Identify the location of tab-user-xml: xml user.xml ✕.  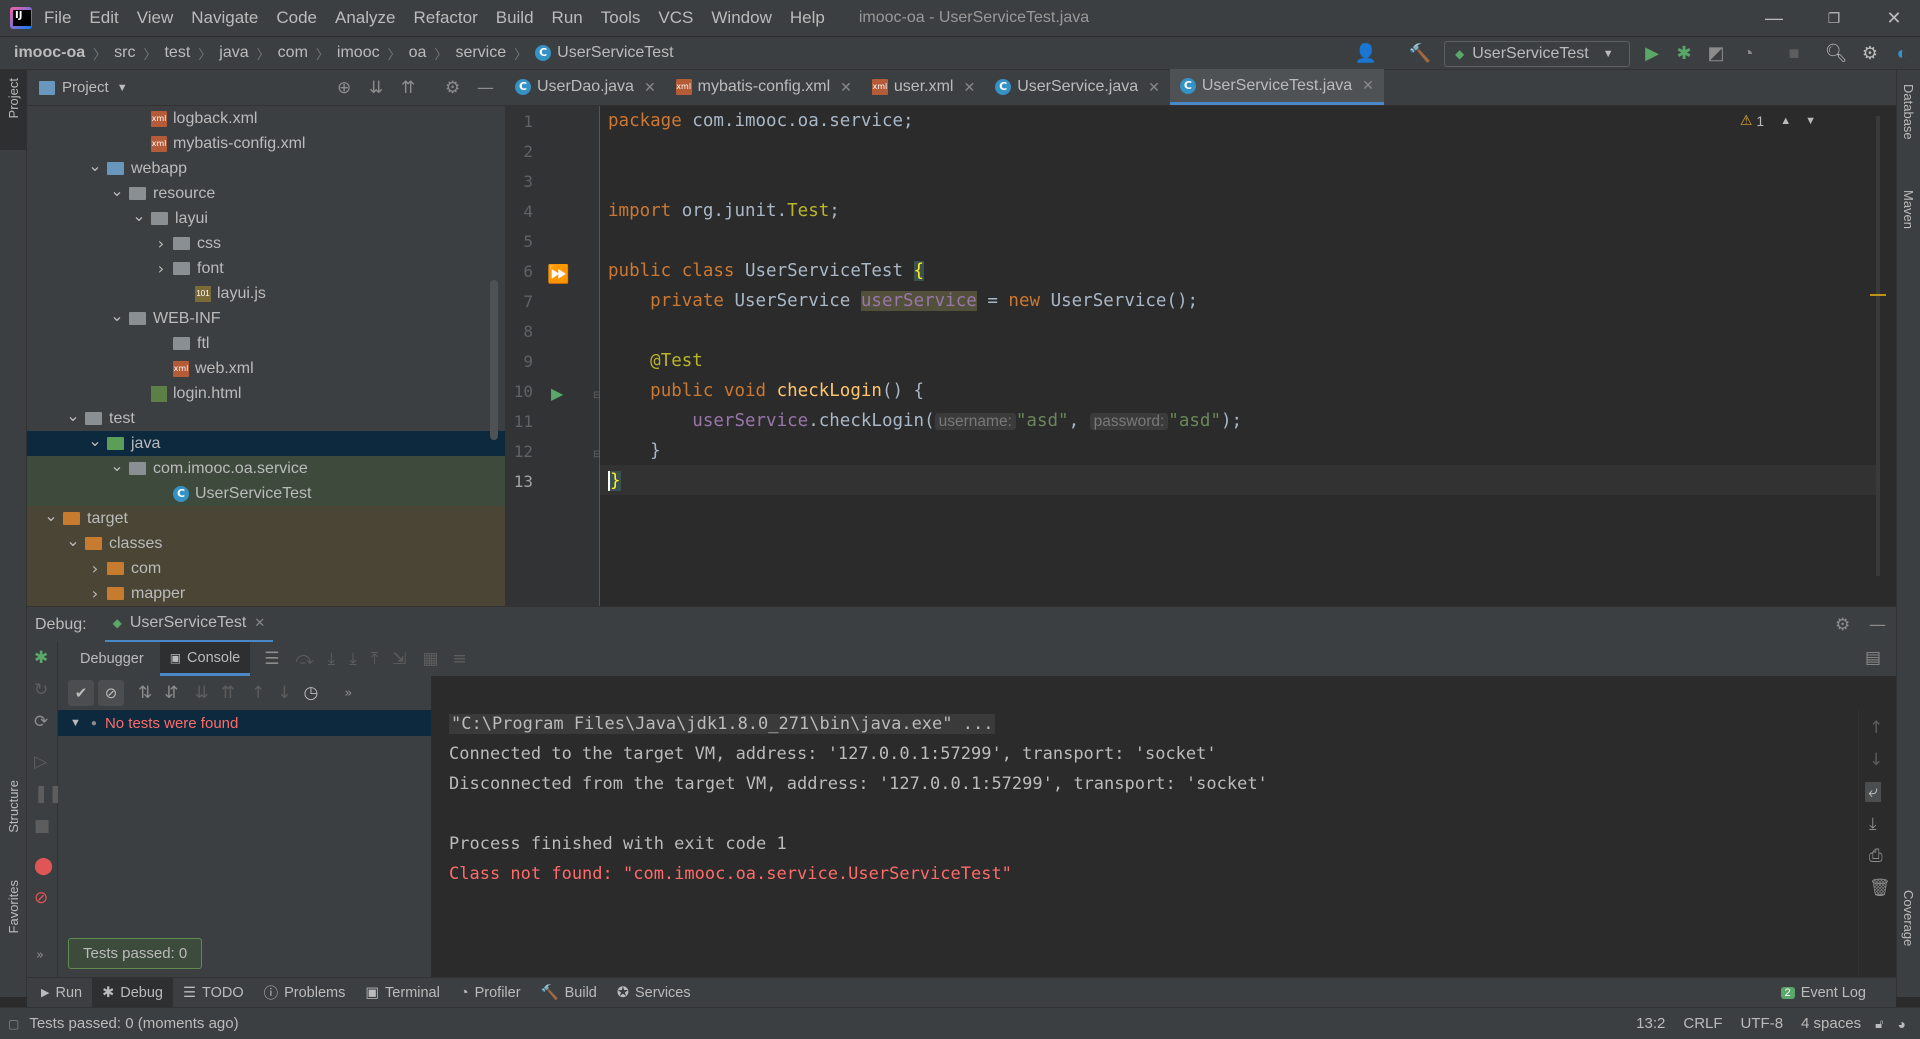
(923, 87).